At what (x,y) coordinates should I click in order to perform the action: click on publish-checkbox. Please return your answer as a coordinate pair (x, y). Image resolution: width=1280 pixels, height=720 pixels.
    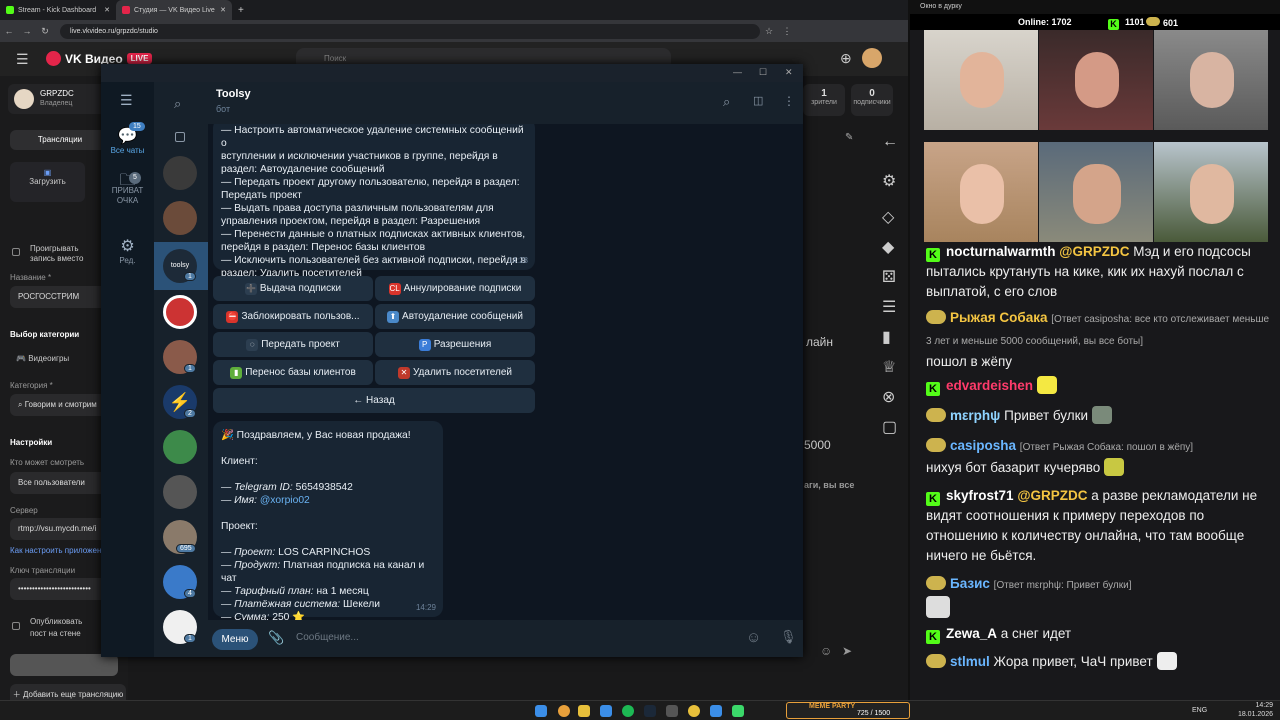
    Looking at the image, I should click on (16, 626).